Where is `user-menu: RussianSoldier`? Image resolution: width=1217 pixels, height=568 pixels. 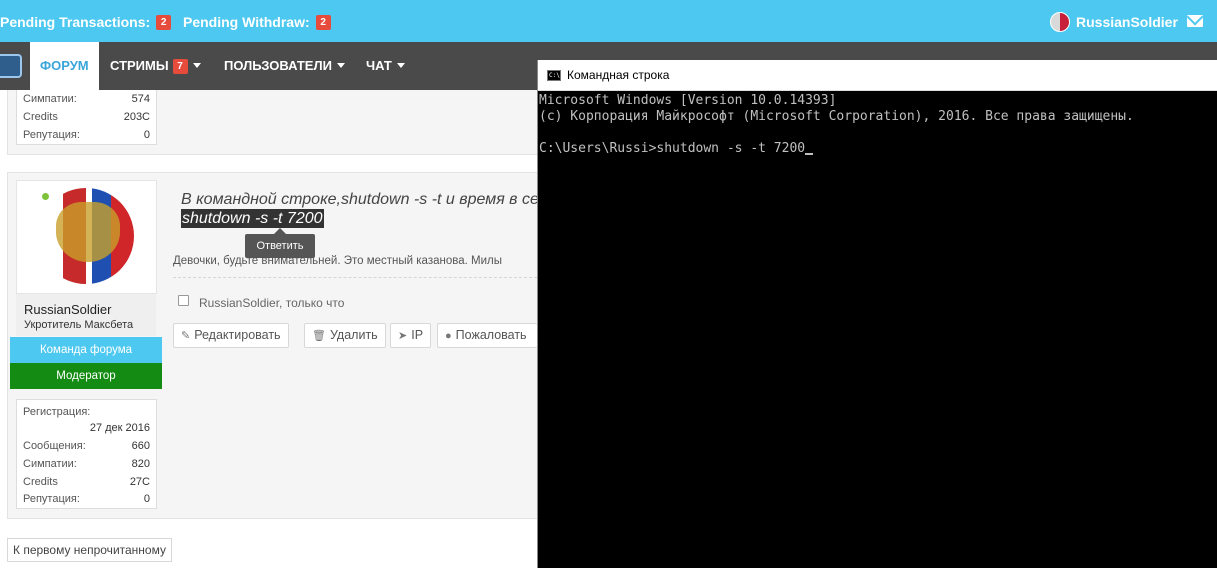 user-menu: RussianSoldier is located at coordinates (1127, 22).